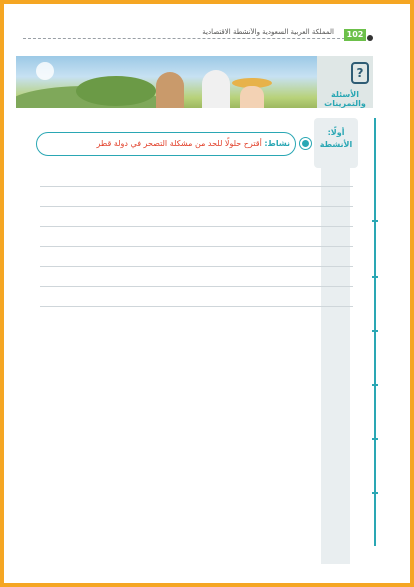 The image size is (414, 587). What do you see at coordinates (370, 38) in the screenshot?
I see `header-dot` at bounding box center [370, 38].